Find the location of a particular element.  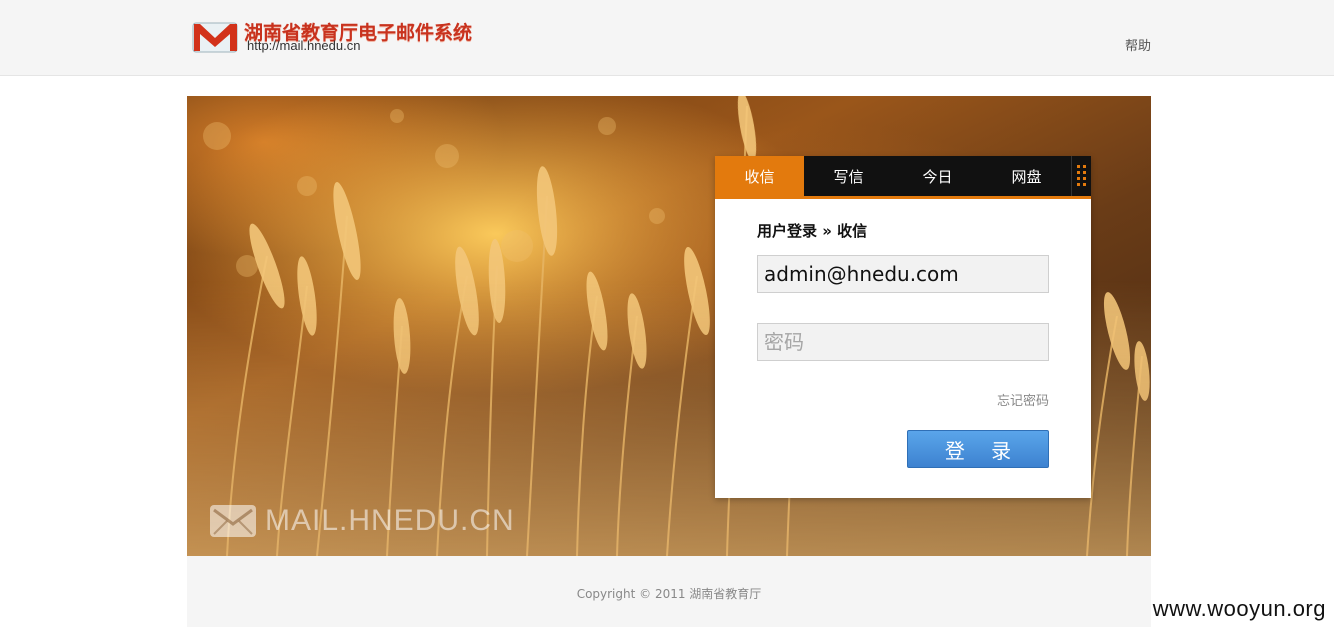

login-form-title: 用户登录 » 收信 is located at coordinates (812, 231).